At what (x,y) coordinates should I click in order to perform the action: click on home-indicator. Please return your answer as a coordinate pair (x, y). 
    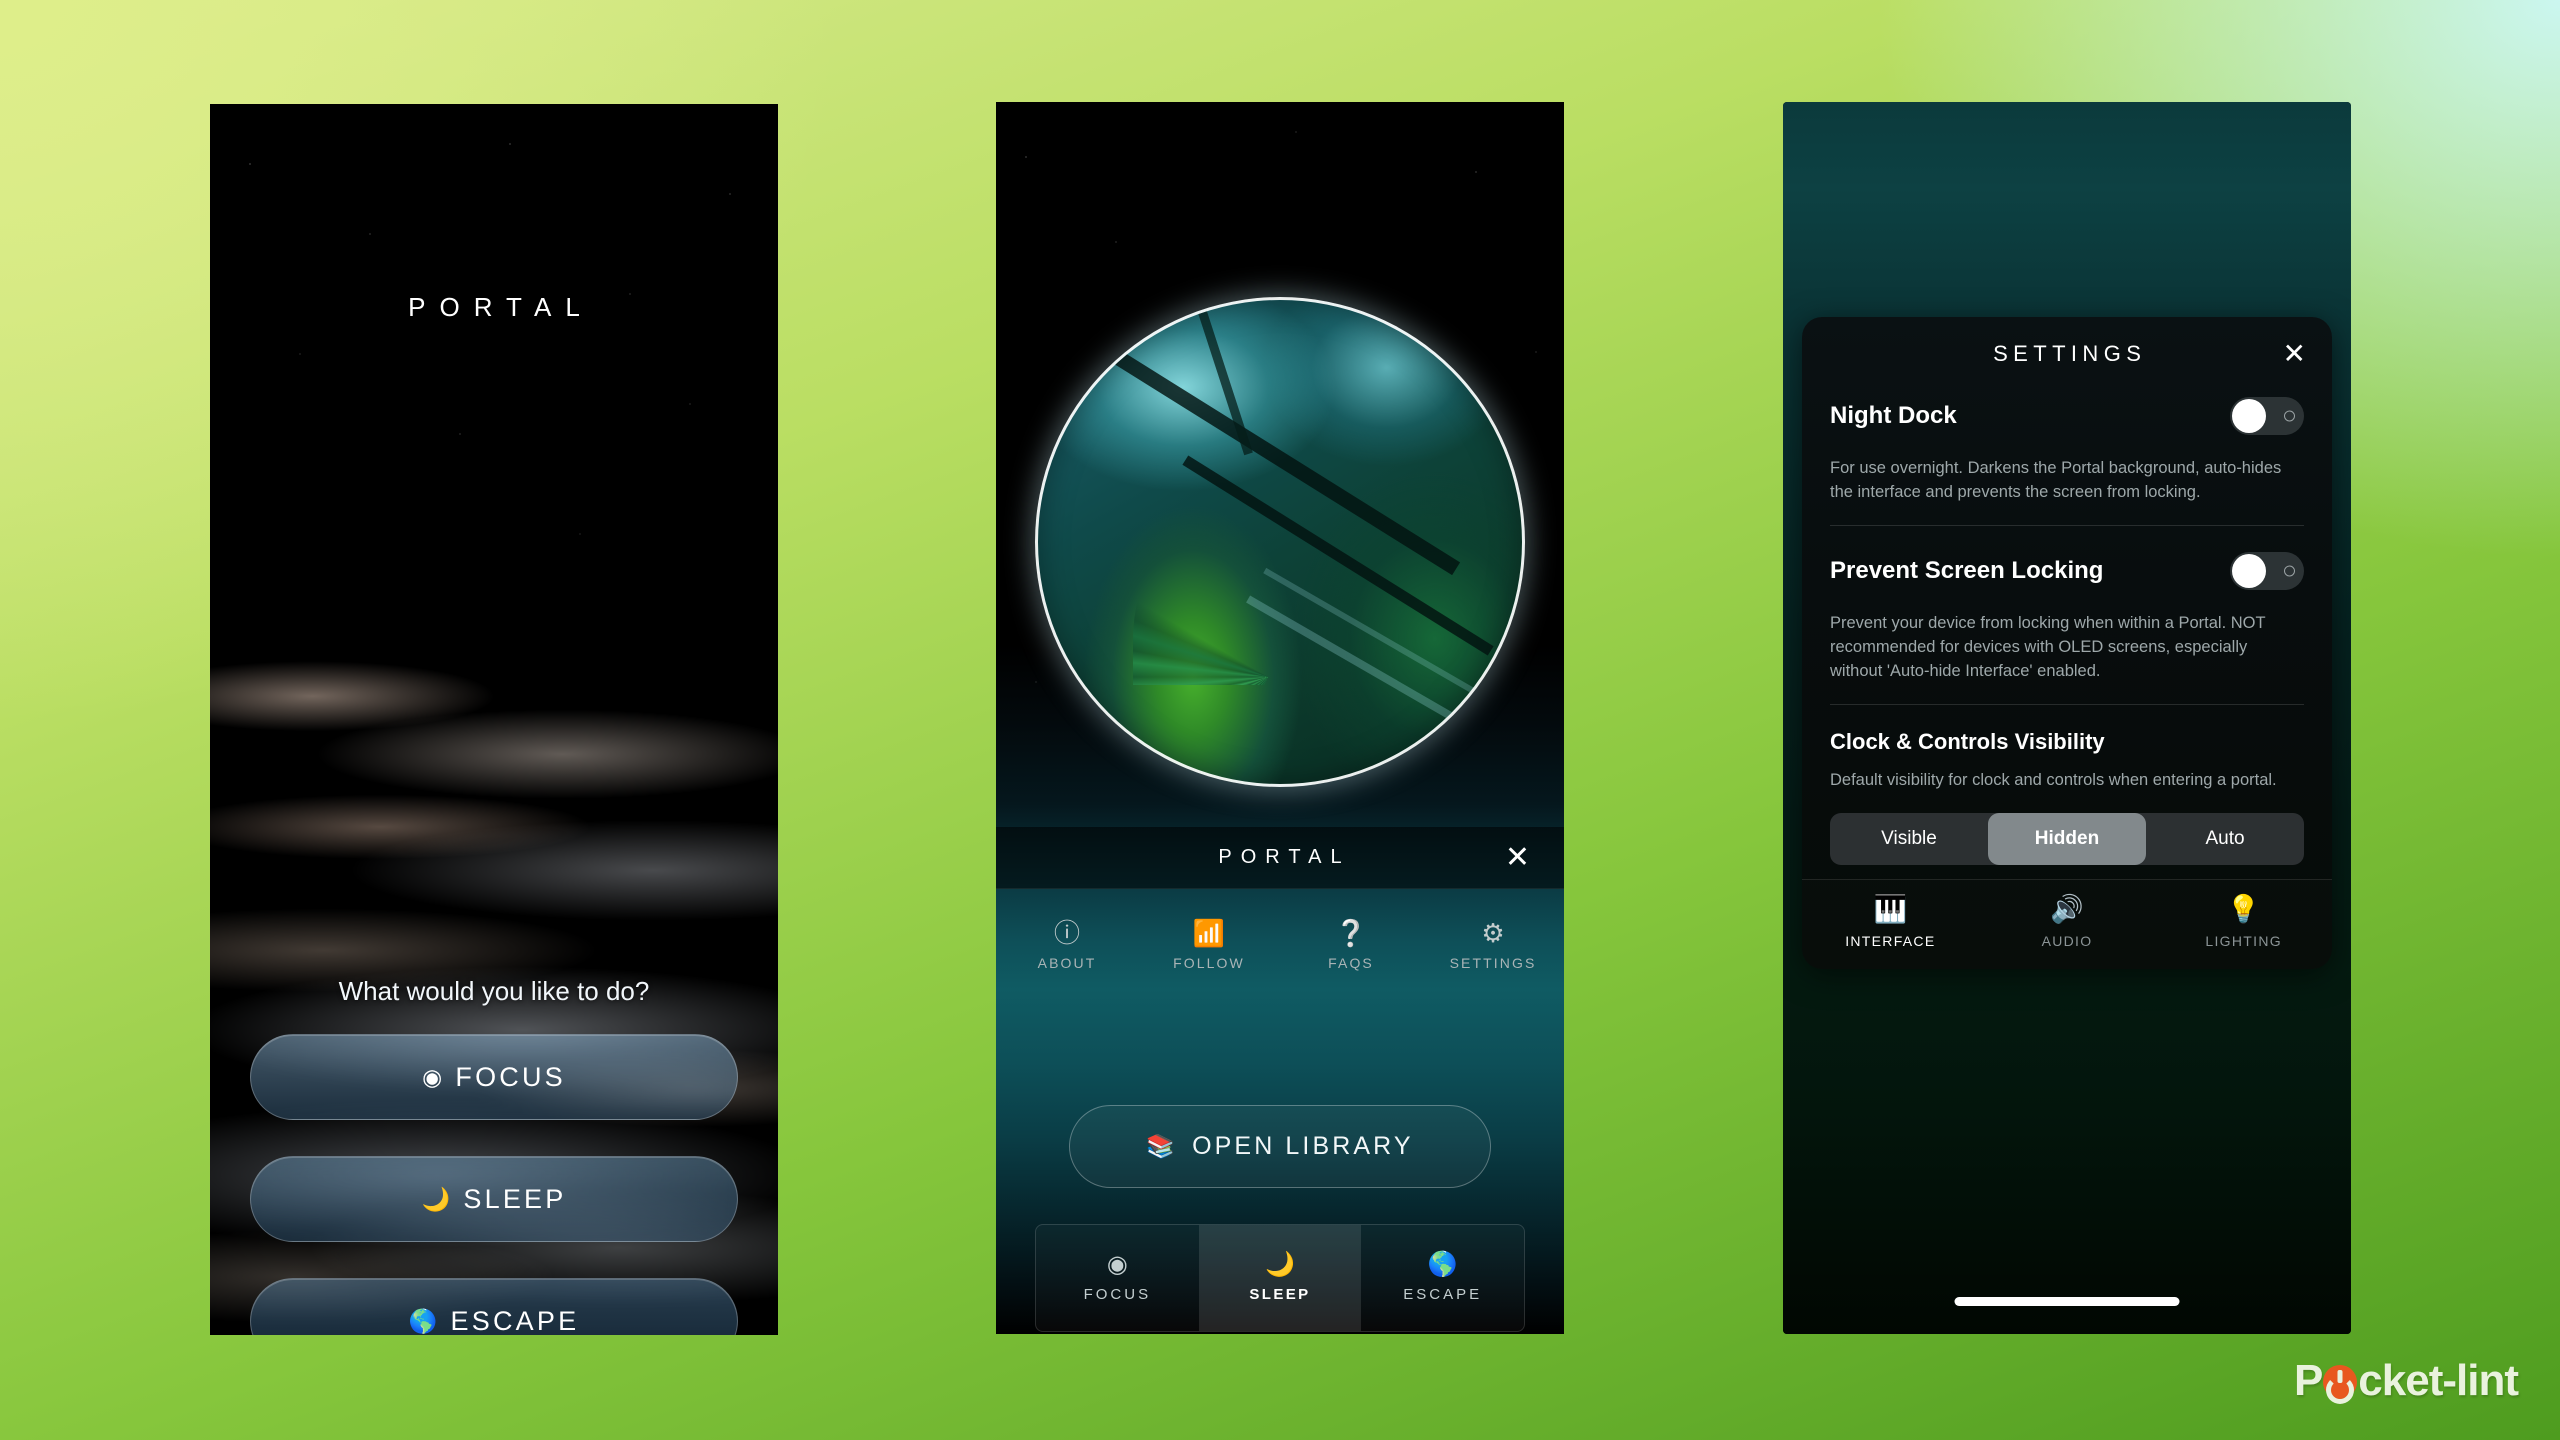
    Looking at the image, I should click on (2067, 1301).